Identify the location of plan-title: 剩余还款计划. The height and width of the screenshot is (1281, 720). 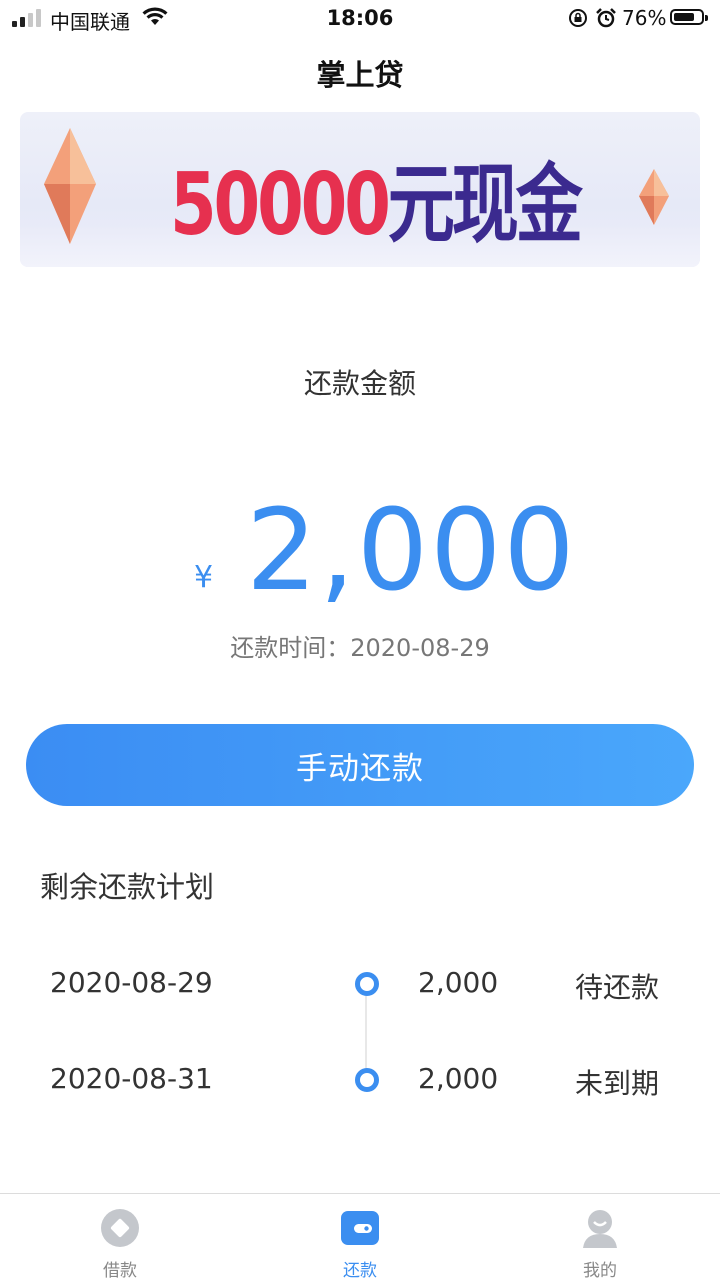
(127, 887).